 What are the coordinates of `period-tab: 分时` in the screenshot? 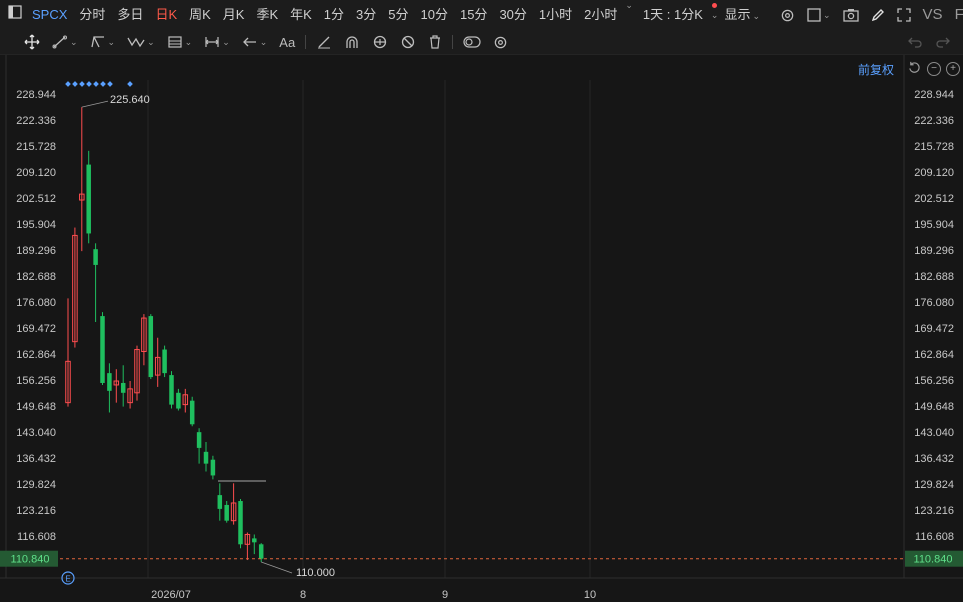 It's located at (92, 15).